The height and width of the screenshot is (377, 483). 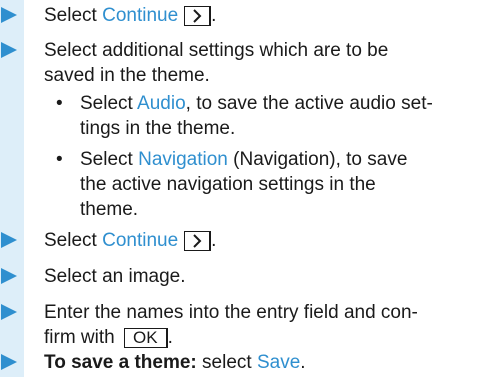 I want to click on step-bold-label: To save a theme:, so click(x=120, y=362).